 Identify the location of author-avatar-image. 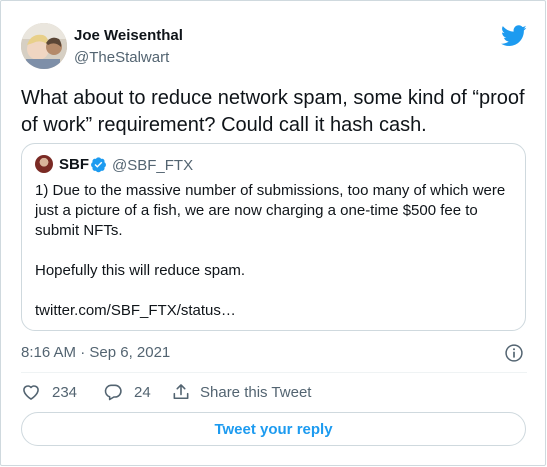
(44, 46).